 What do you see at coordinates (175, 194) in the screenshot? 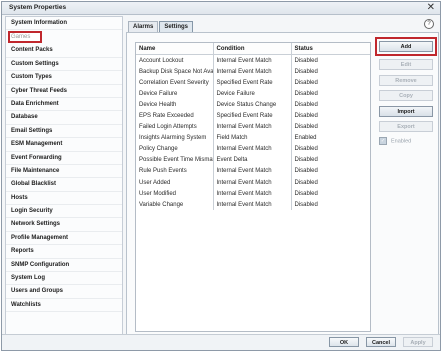
I see `cell-name: User Modified` at bounding box center [175, 194].